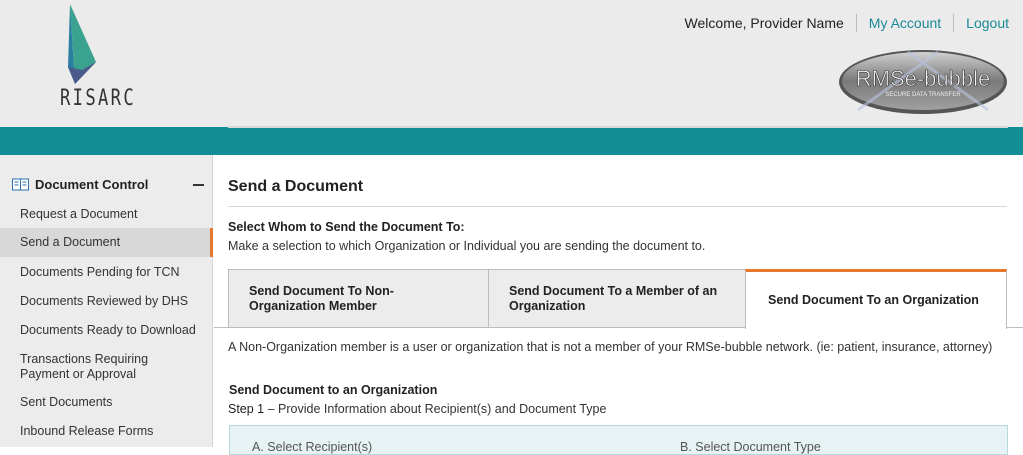  What do you see at coordinates (106, 431) in the screenshot?
I see `sidebar-item-inbound-release: Inbound Release Forms` at bounding box center [106, 431].